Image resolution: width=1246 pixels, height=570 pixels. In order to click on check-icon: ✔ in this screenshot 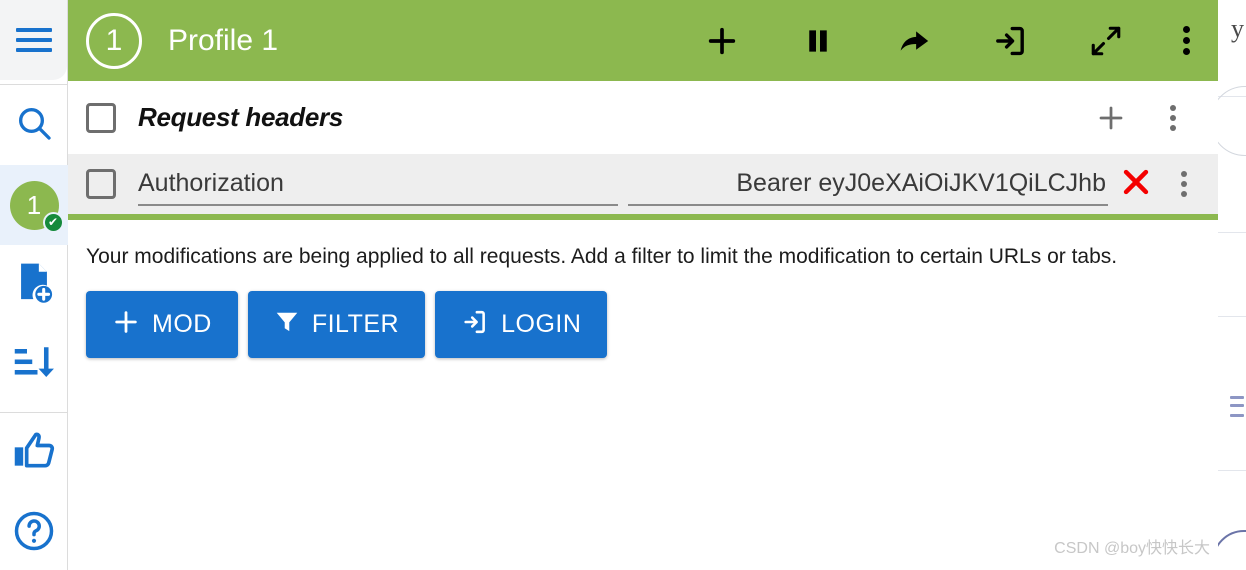, I will do `click(53, 222)`.